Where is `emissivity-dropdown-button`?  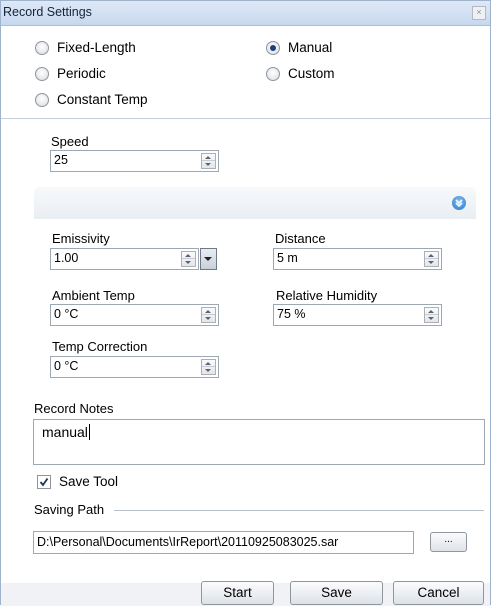
emissivity-dropdown-button is located at coordinates (208, 259).